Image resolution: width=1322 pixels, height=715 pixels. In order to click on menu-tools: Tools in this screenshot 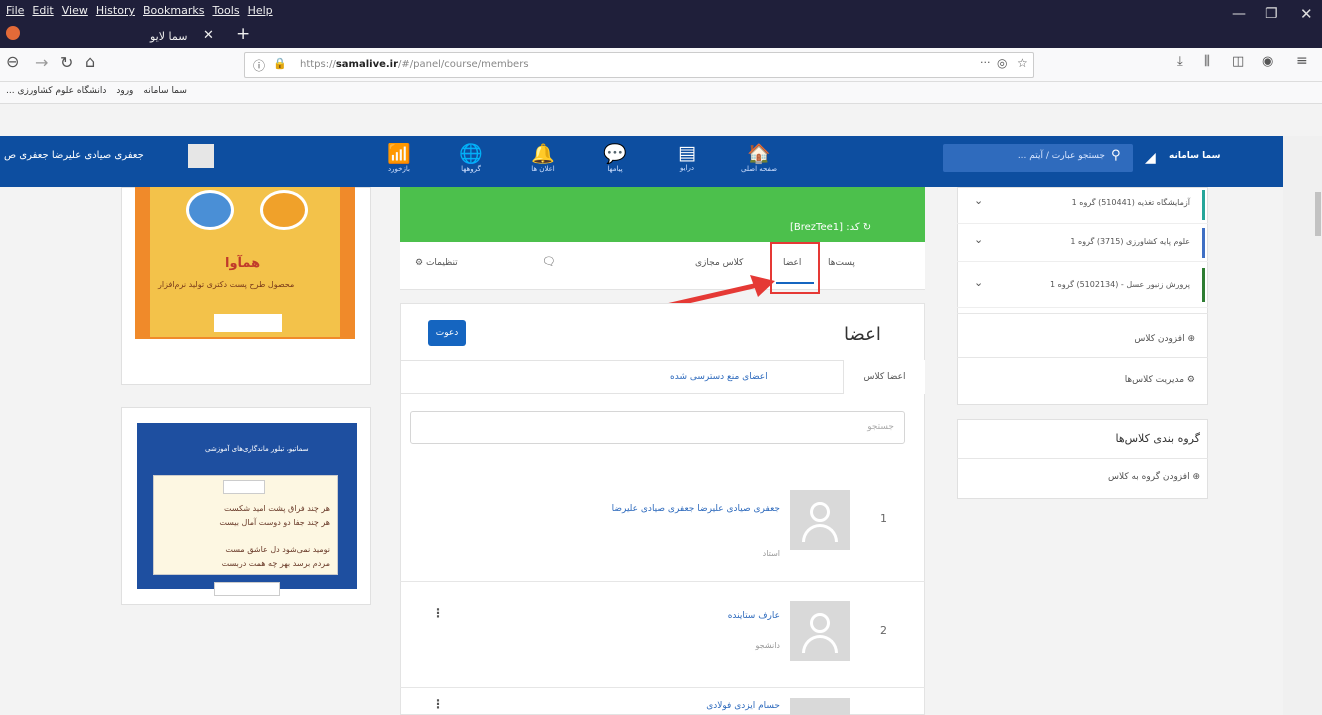, I will do `click(225, 10)`.